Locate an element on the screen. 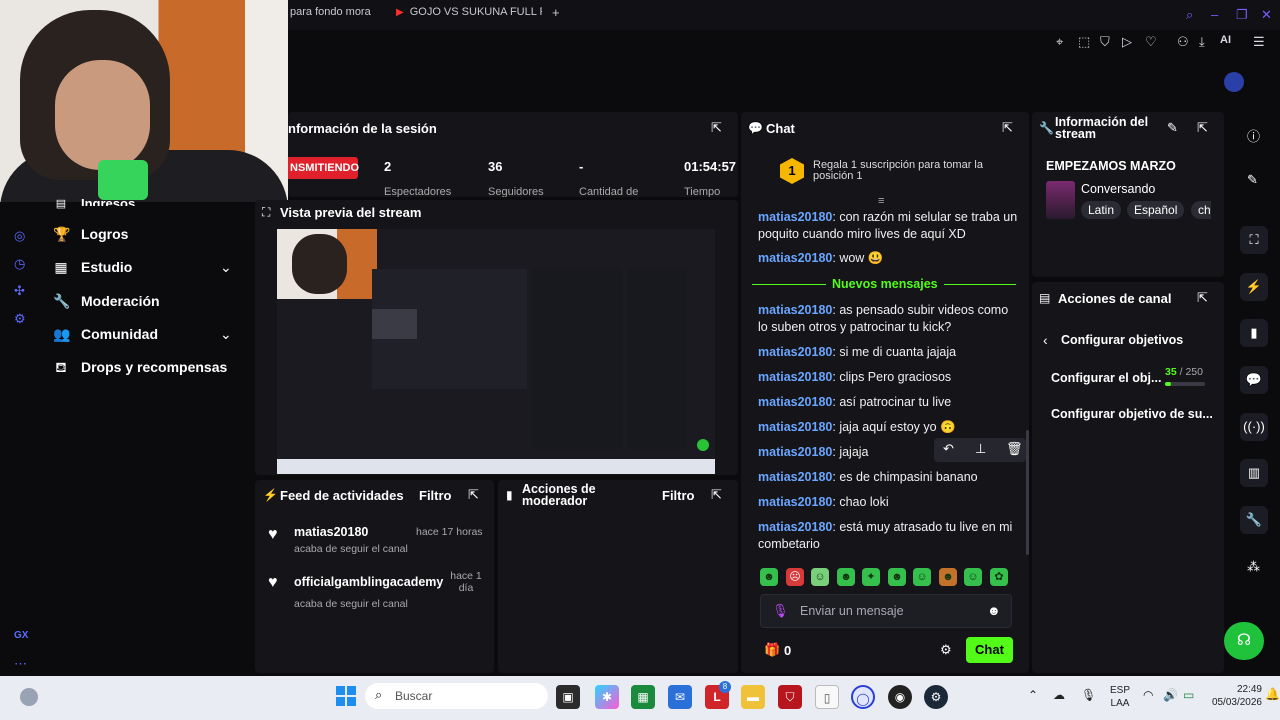 This screenshot has height=720, width=1280. pin-icon: ⌖ is located at coordinates (1059, 42).